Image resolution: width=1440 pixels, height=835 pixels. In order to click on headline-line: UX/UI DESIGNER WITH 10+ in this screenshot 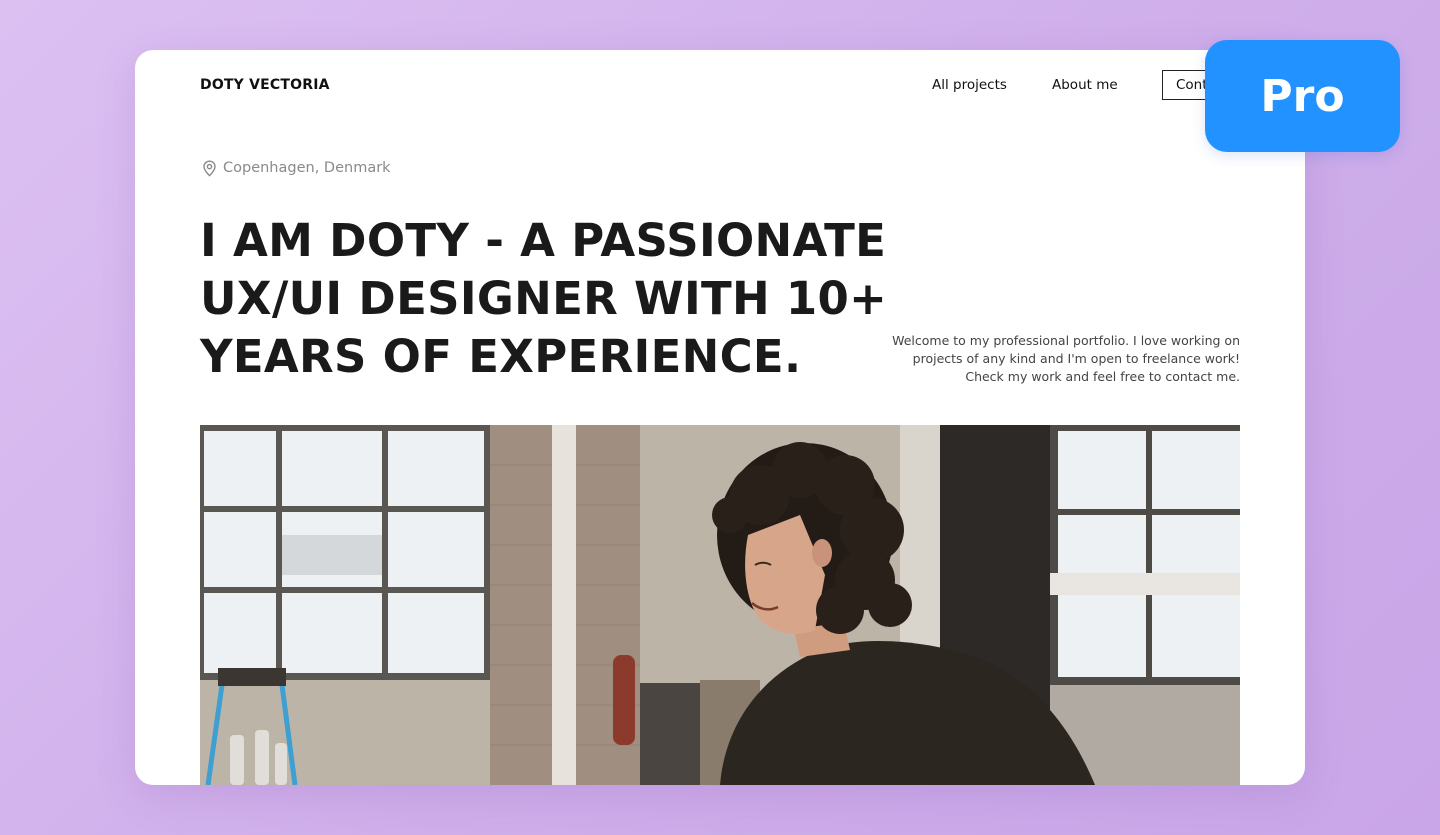, I will do `click(544, 298)`.